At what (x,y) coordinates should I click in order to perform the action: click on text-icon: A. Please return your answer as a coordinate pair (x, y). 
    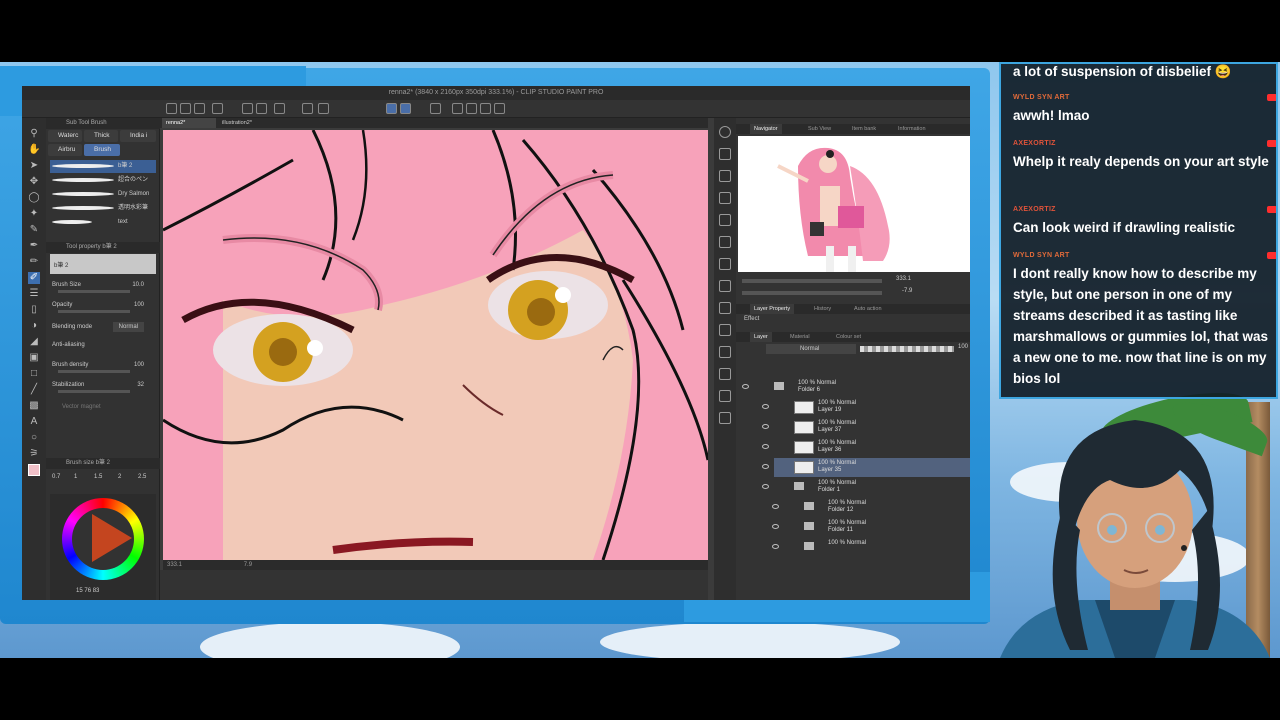
    Looking at the image, I should click on (34, 422).